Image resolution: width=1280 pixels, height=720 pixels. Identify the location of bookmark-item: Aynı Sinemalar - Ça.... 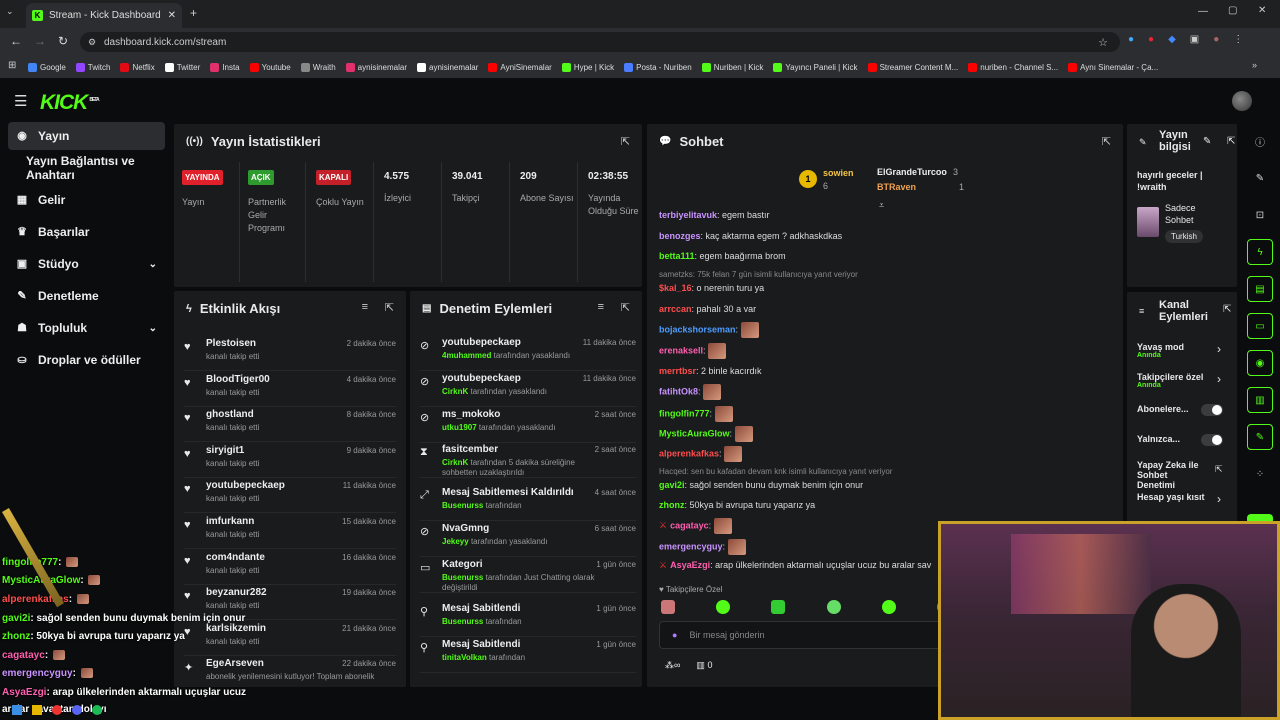
(1113, 67).